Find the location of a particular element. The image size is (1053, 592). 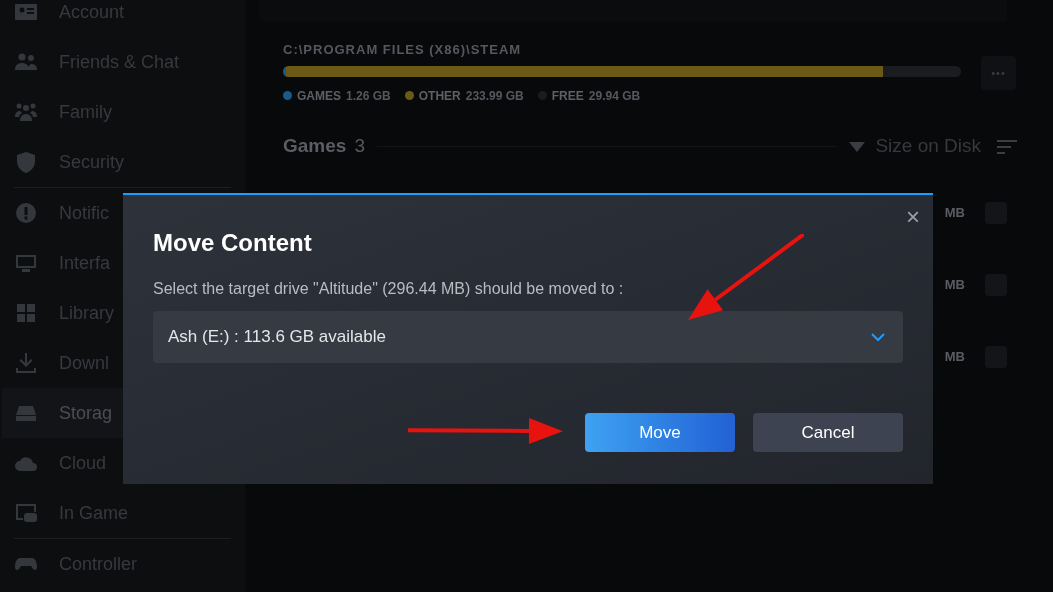

cancel-button: Cancel is located at coordinates (828, 432).